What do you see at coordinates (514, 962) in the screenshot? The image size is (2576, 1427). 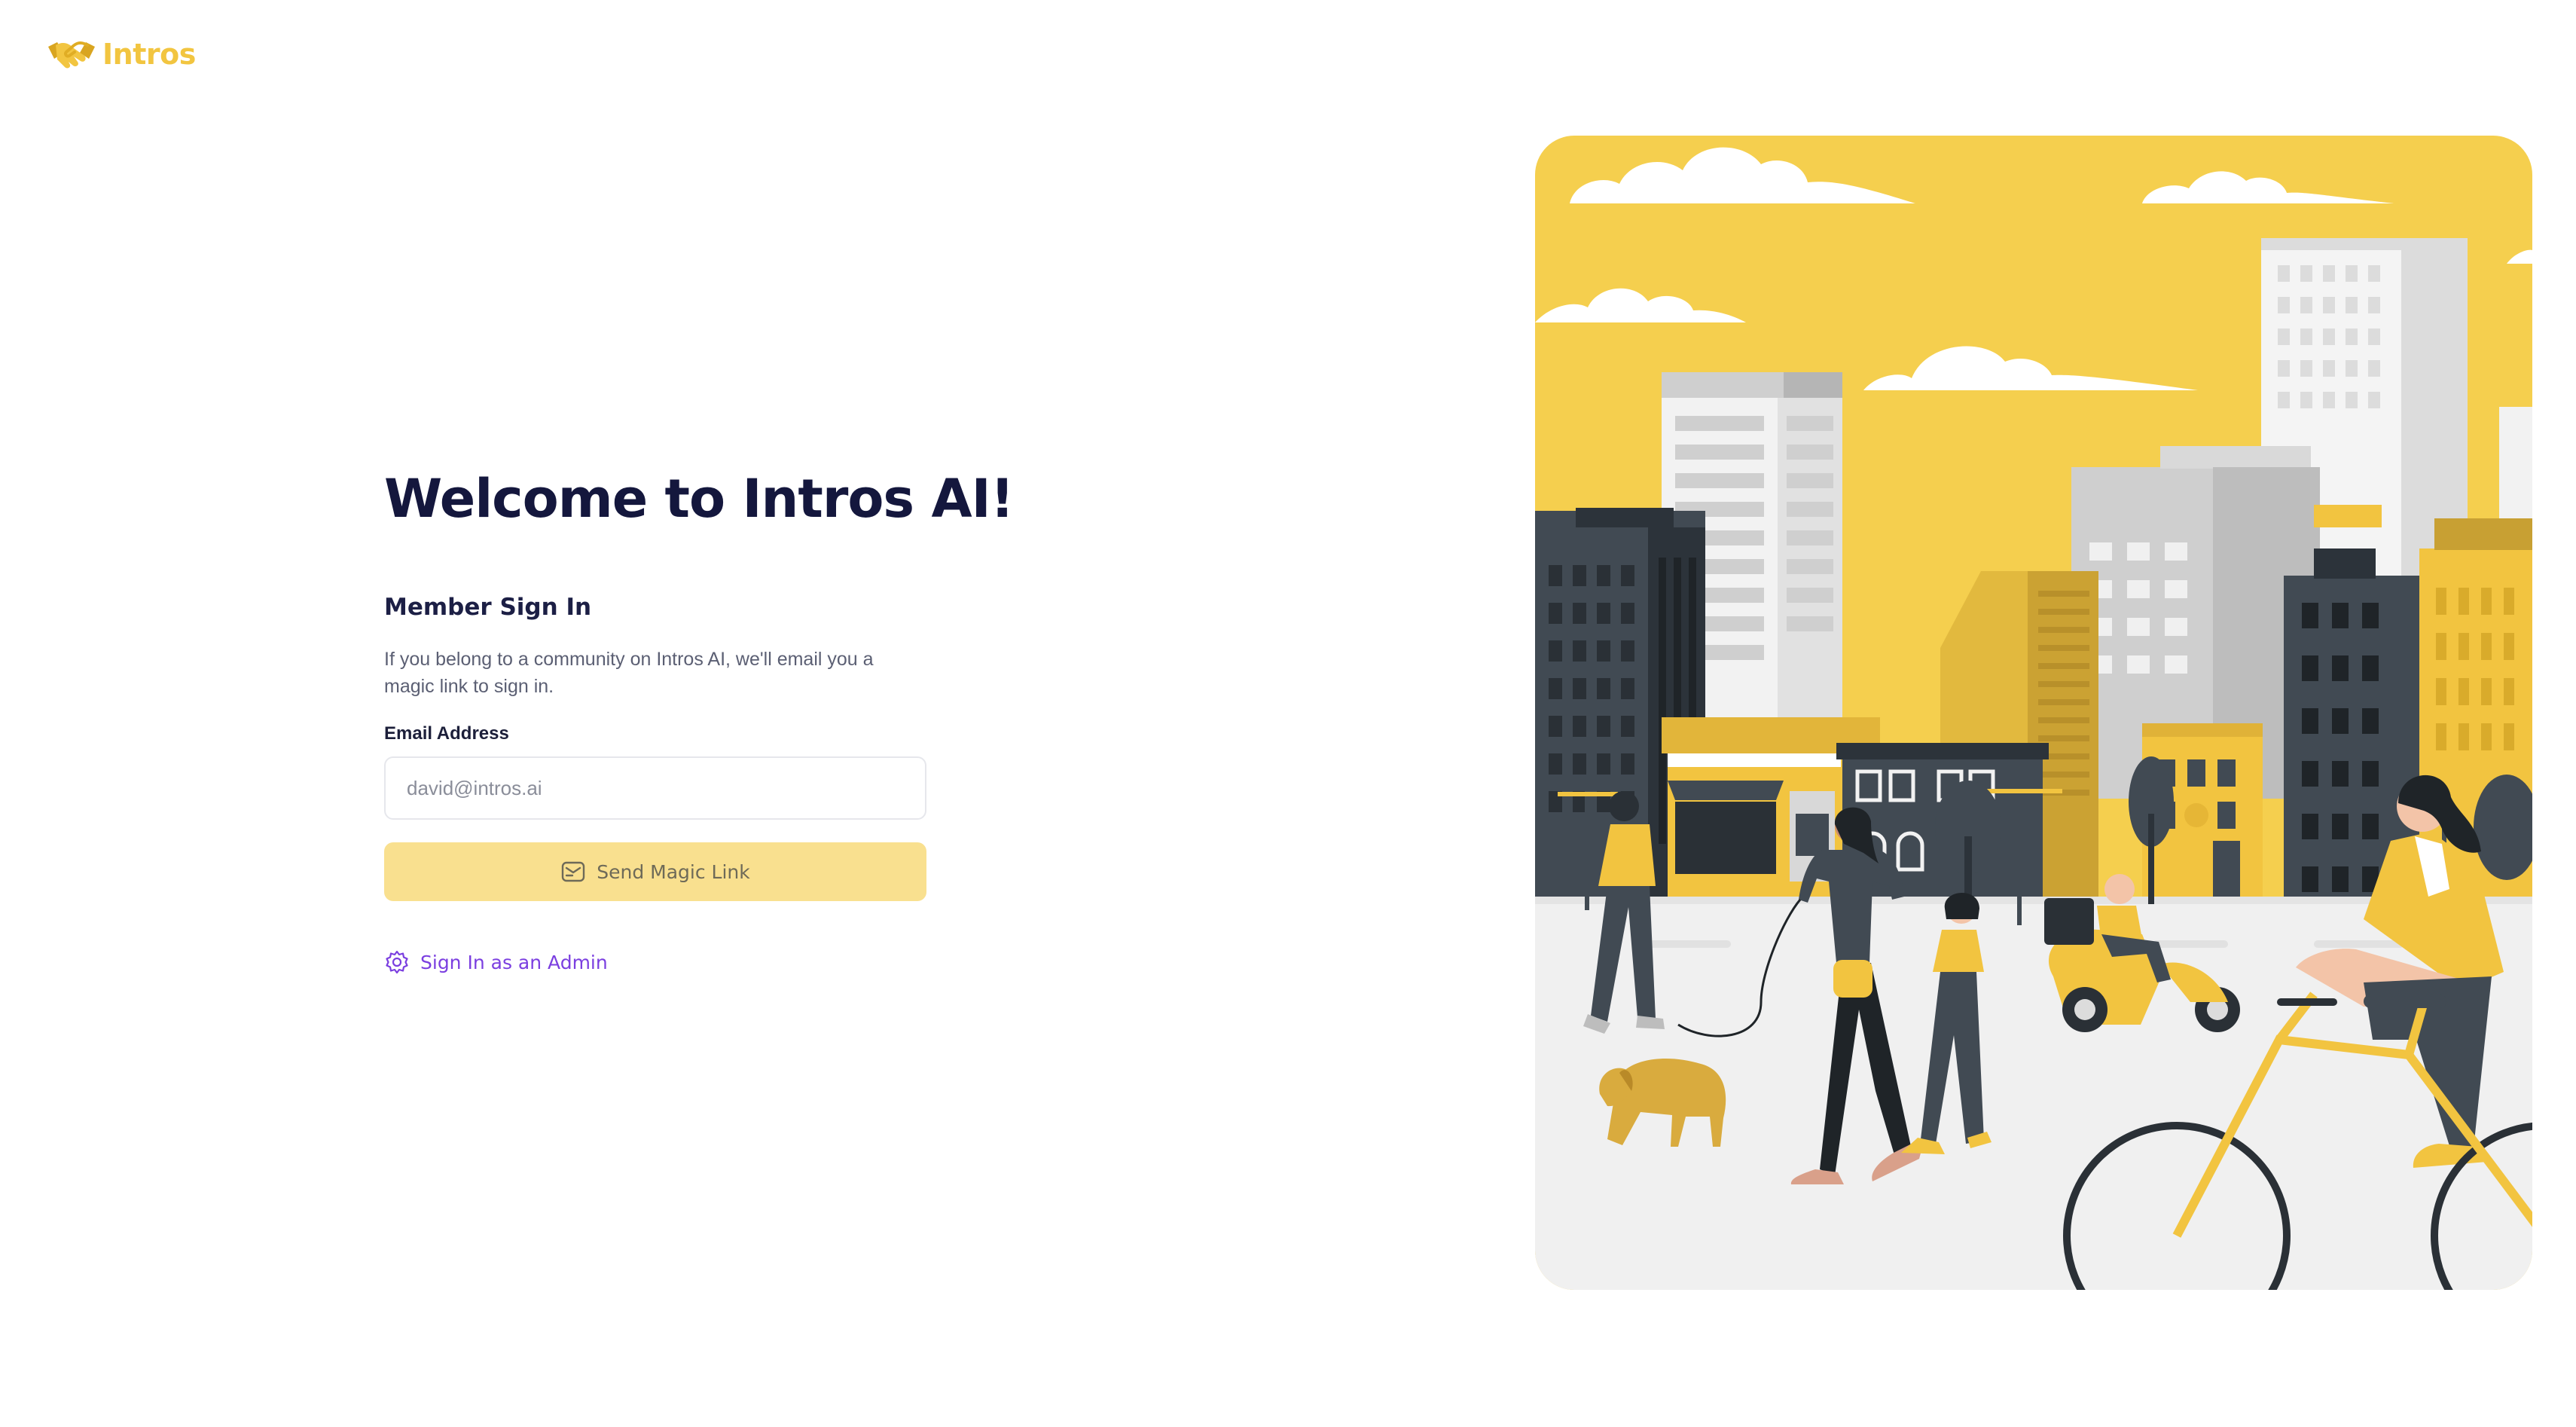 I see `admin-sign-in-label: Sign In as an Admin` at bounding box center [514, 962].